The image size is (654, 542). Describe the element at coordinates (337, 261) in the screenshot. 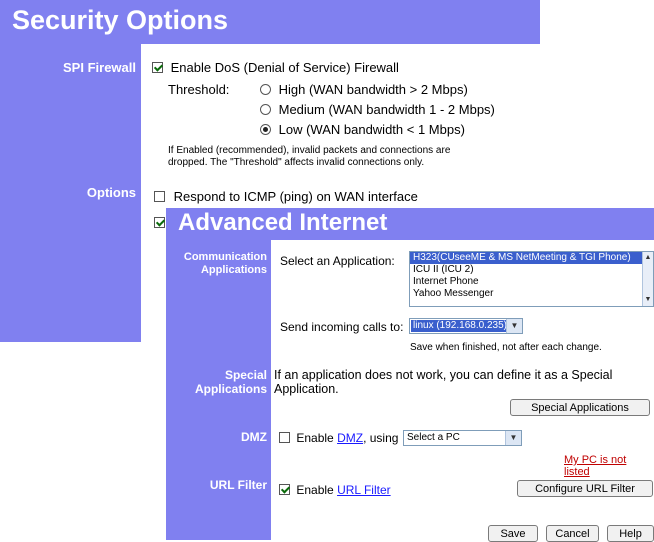

I see `select-application-label: Select an Application:` at that location.